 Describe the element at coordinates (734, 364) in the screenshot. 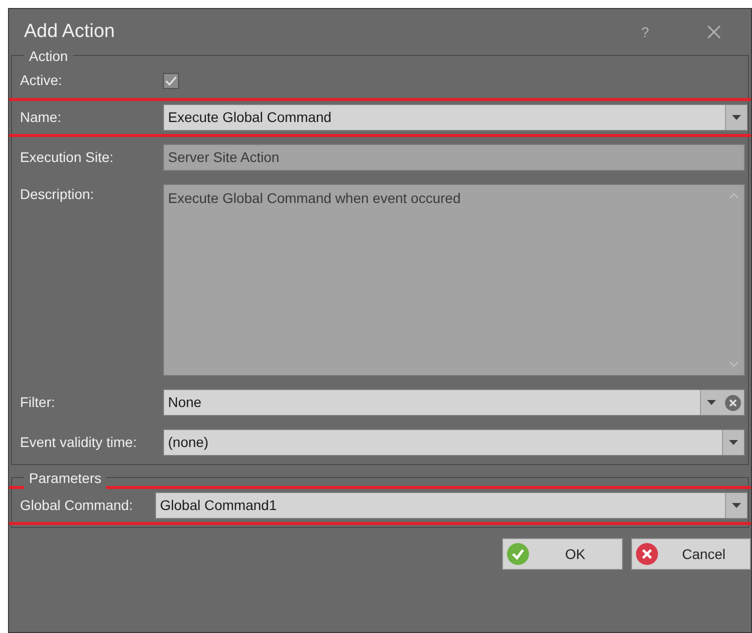

I see `scroll-down-icon` at that location.